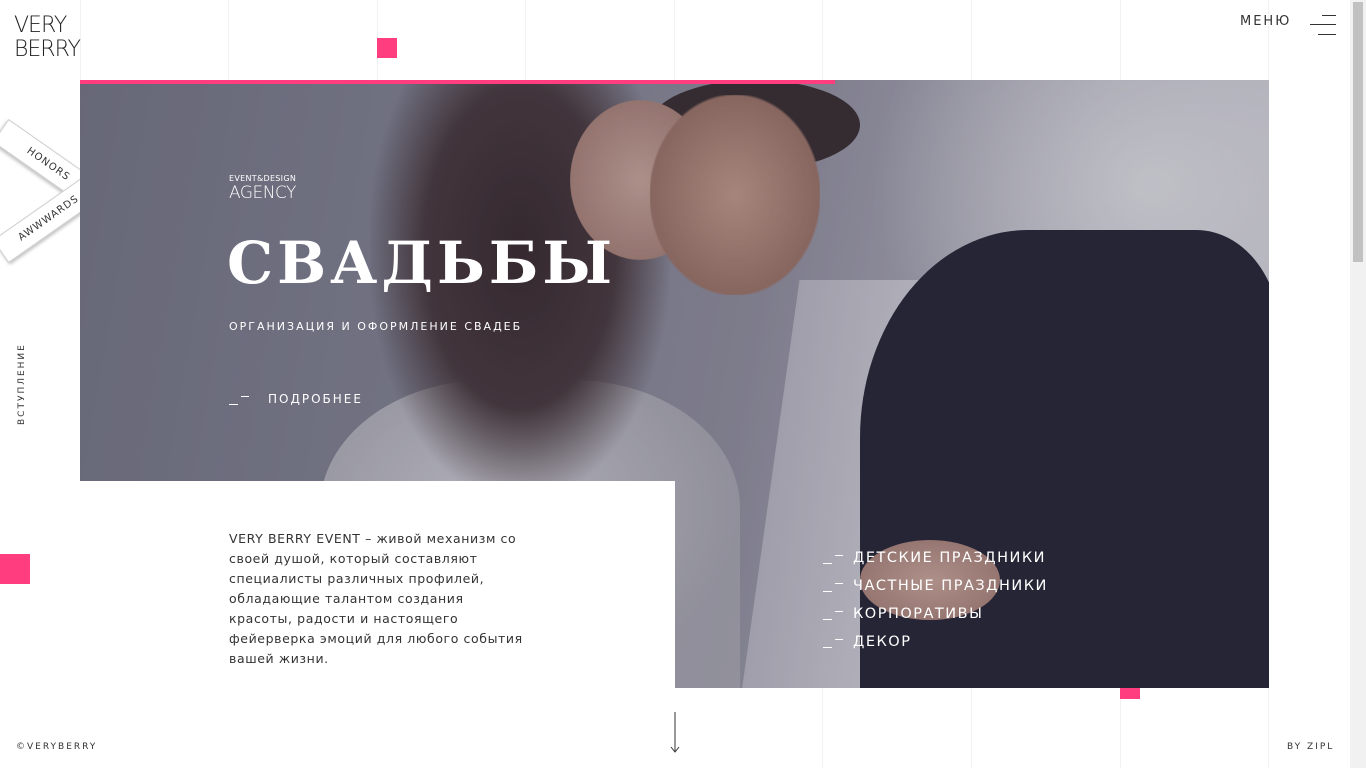 This screenshot has height=768, width=1366. What do you see at coordinates (47, 49) in the screenshot?
I see `logo-line-2: BERRY` at bounding box center [47, 49].